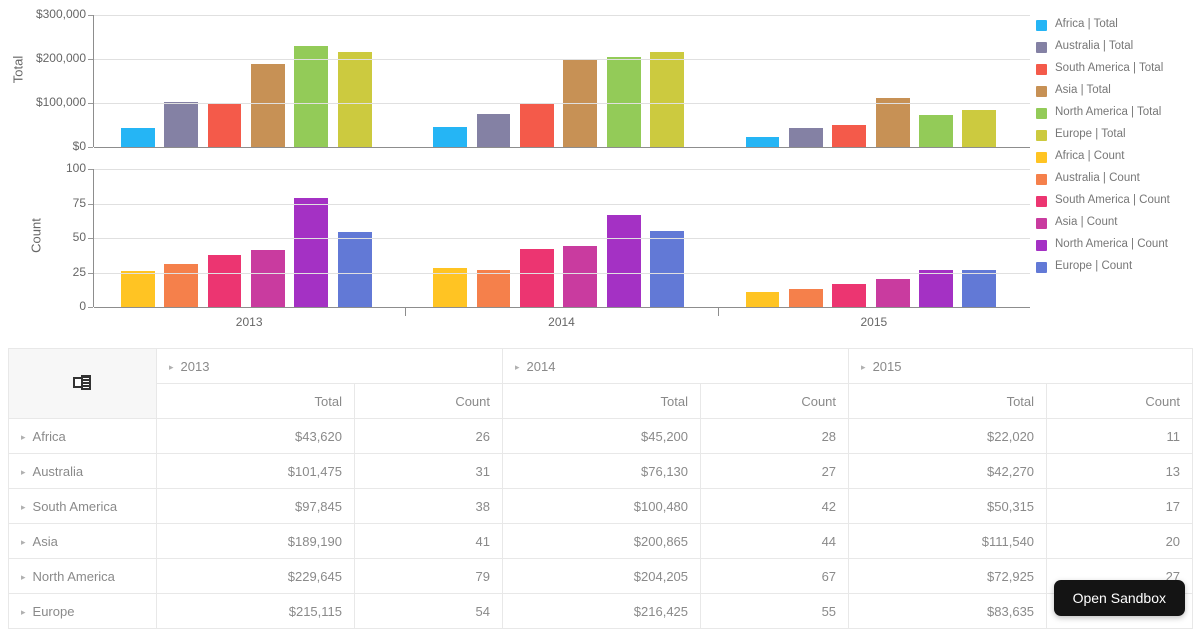  What do you see at coordinates (775, 576) in the screenshot?
I see `pivot-cell: 67` at bounding box center [775, 576].